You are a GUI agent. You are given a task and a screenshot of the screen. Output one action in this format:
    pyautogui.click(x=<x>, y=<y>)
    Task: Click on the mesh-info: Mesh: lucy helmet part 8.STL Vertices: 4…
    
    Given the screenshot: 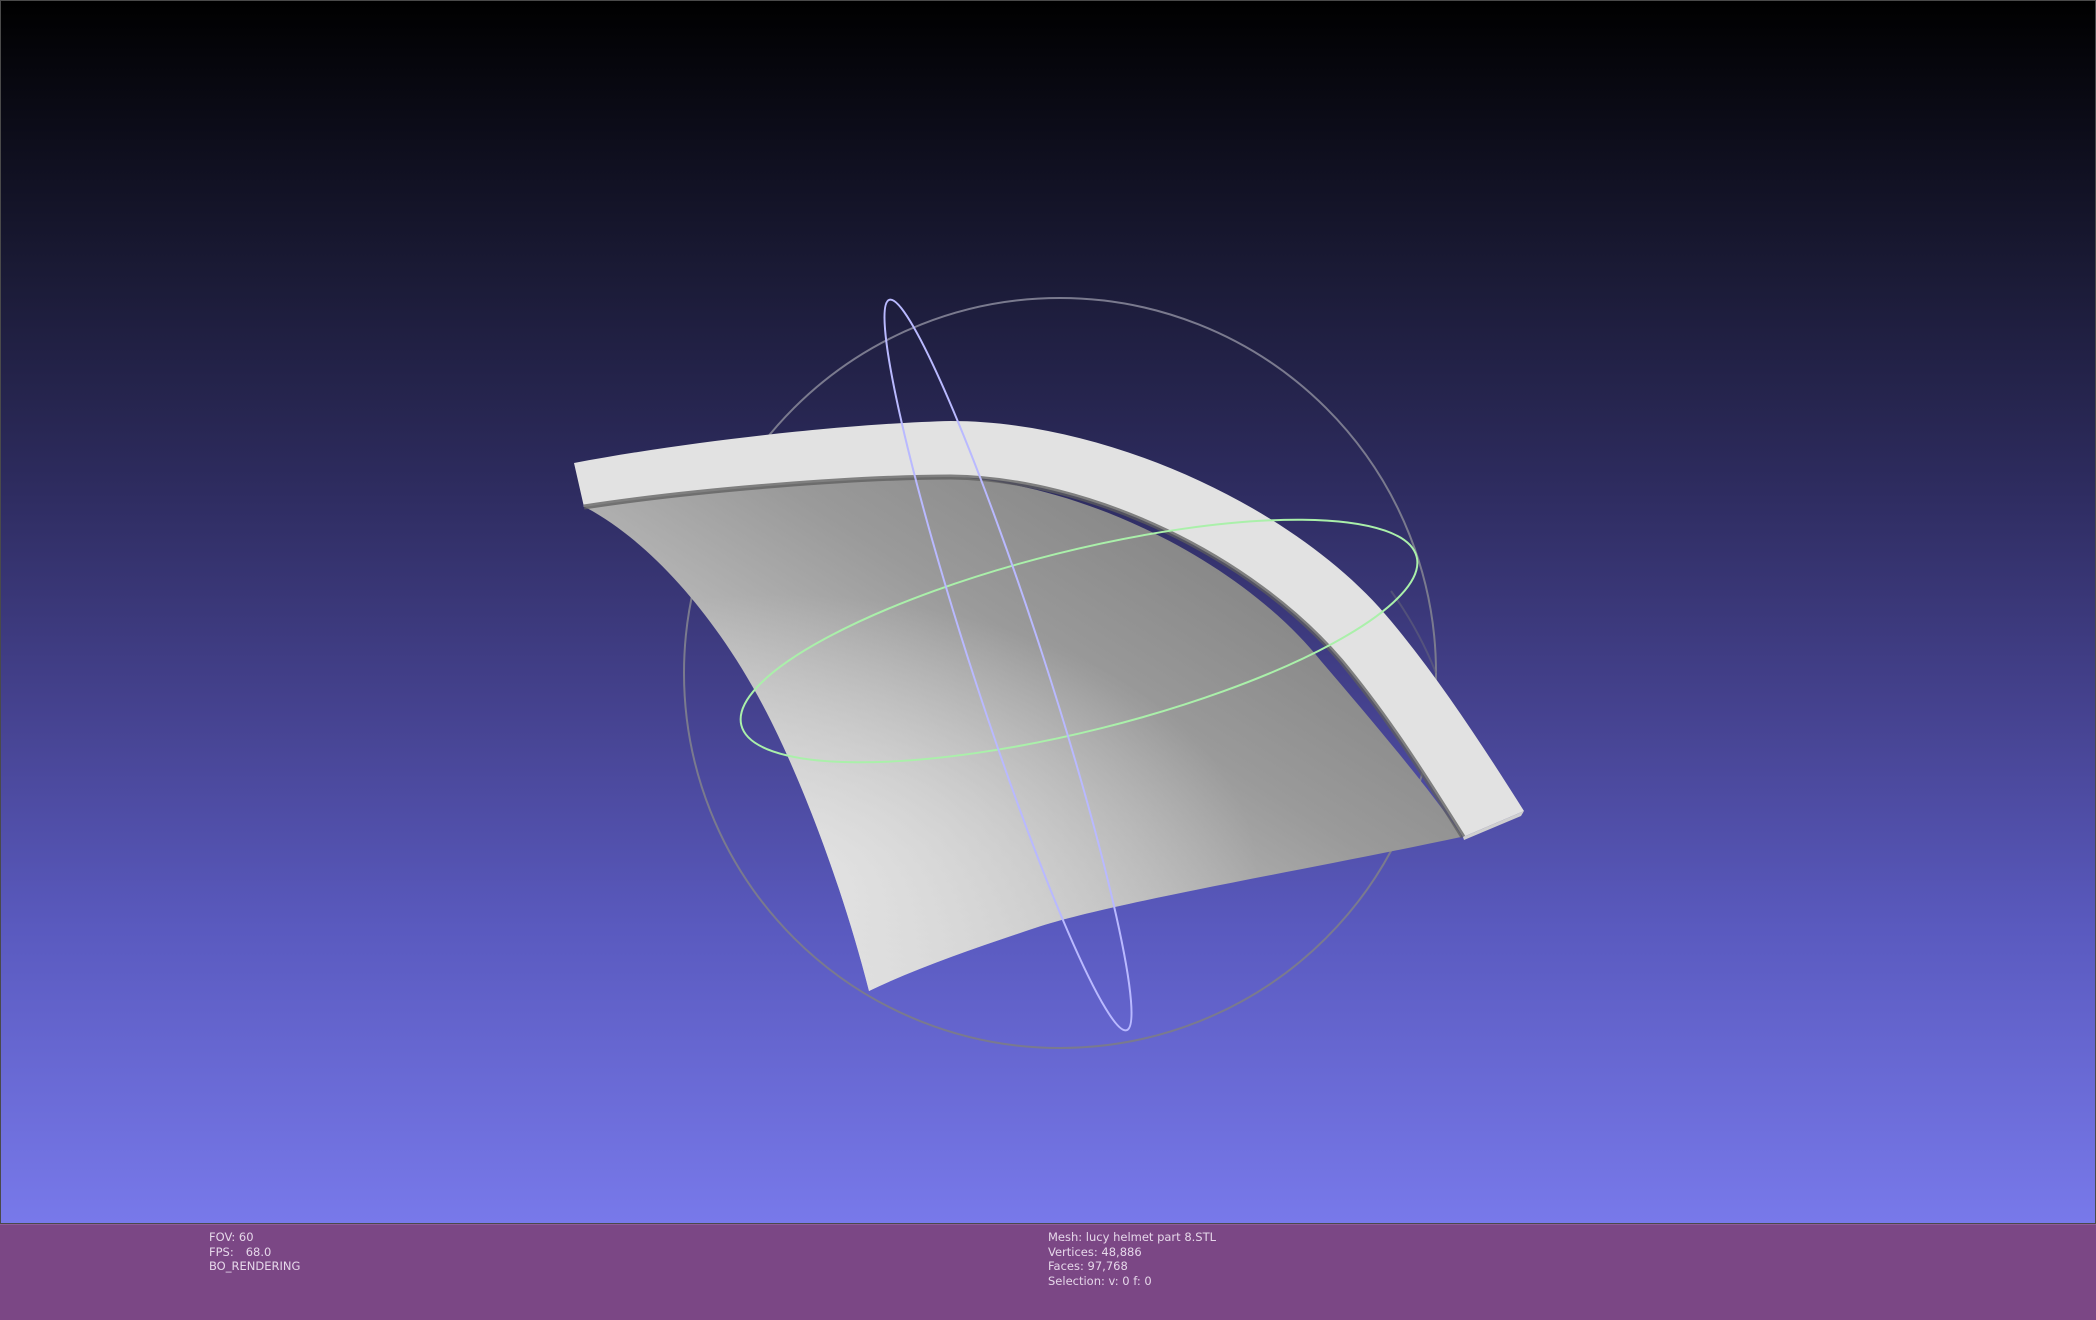 What is the action you would take?
    pyautogui.click(x=1132, y=1259)
    